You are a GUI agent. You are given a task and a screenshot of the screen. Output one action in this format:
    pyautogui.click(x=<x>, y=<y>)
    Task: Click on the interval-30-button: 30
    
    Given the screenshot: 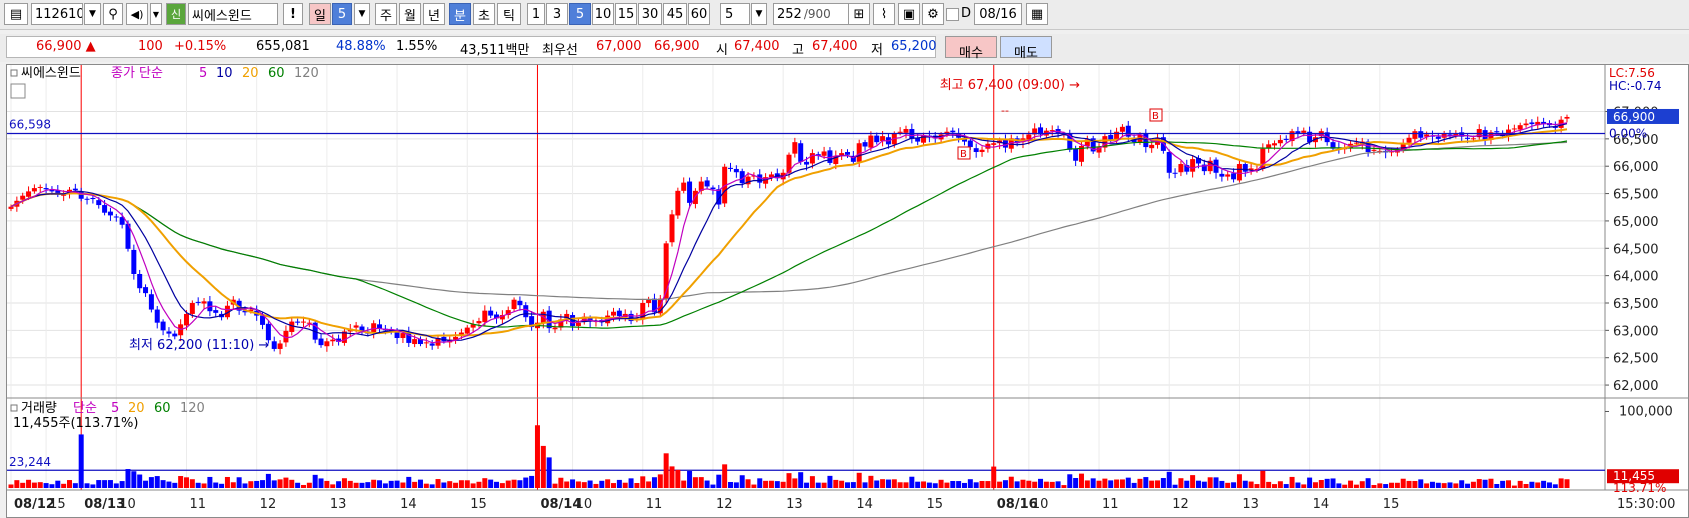 What is the action you would take?
    pyautogui.click(x=650, y=14)
    